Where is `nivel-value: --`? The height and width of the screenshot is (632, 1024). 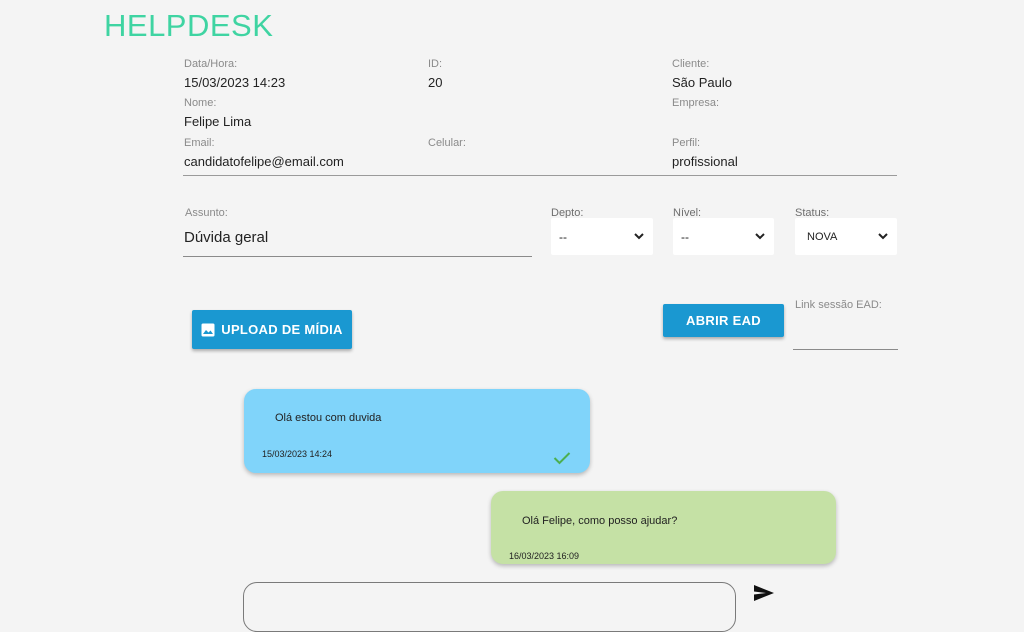 nivel-value: -- is located at coordinates (685, 236).